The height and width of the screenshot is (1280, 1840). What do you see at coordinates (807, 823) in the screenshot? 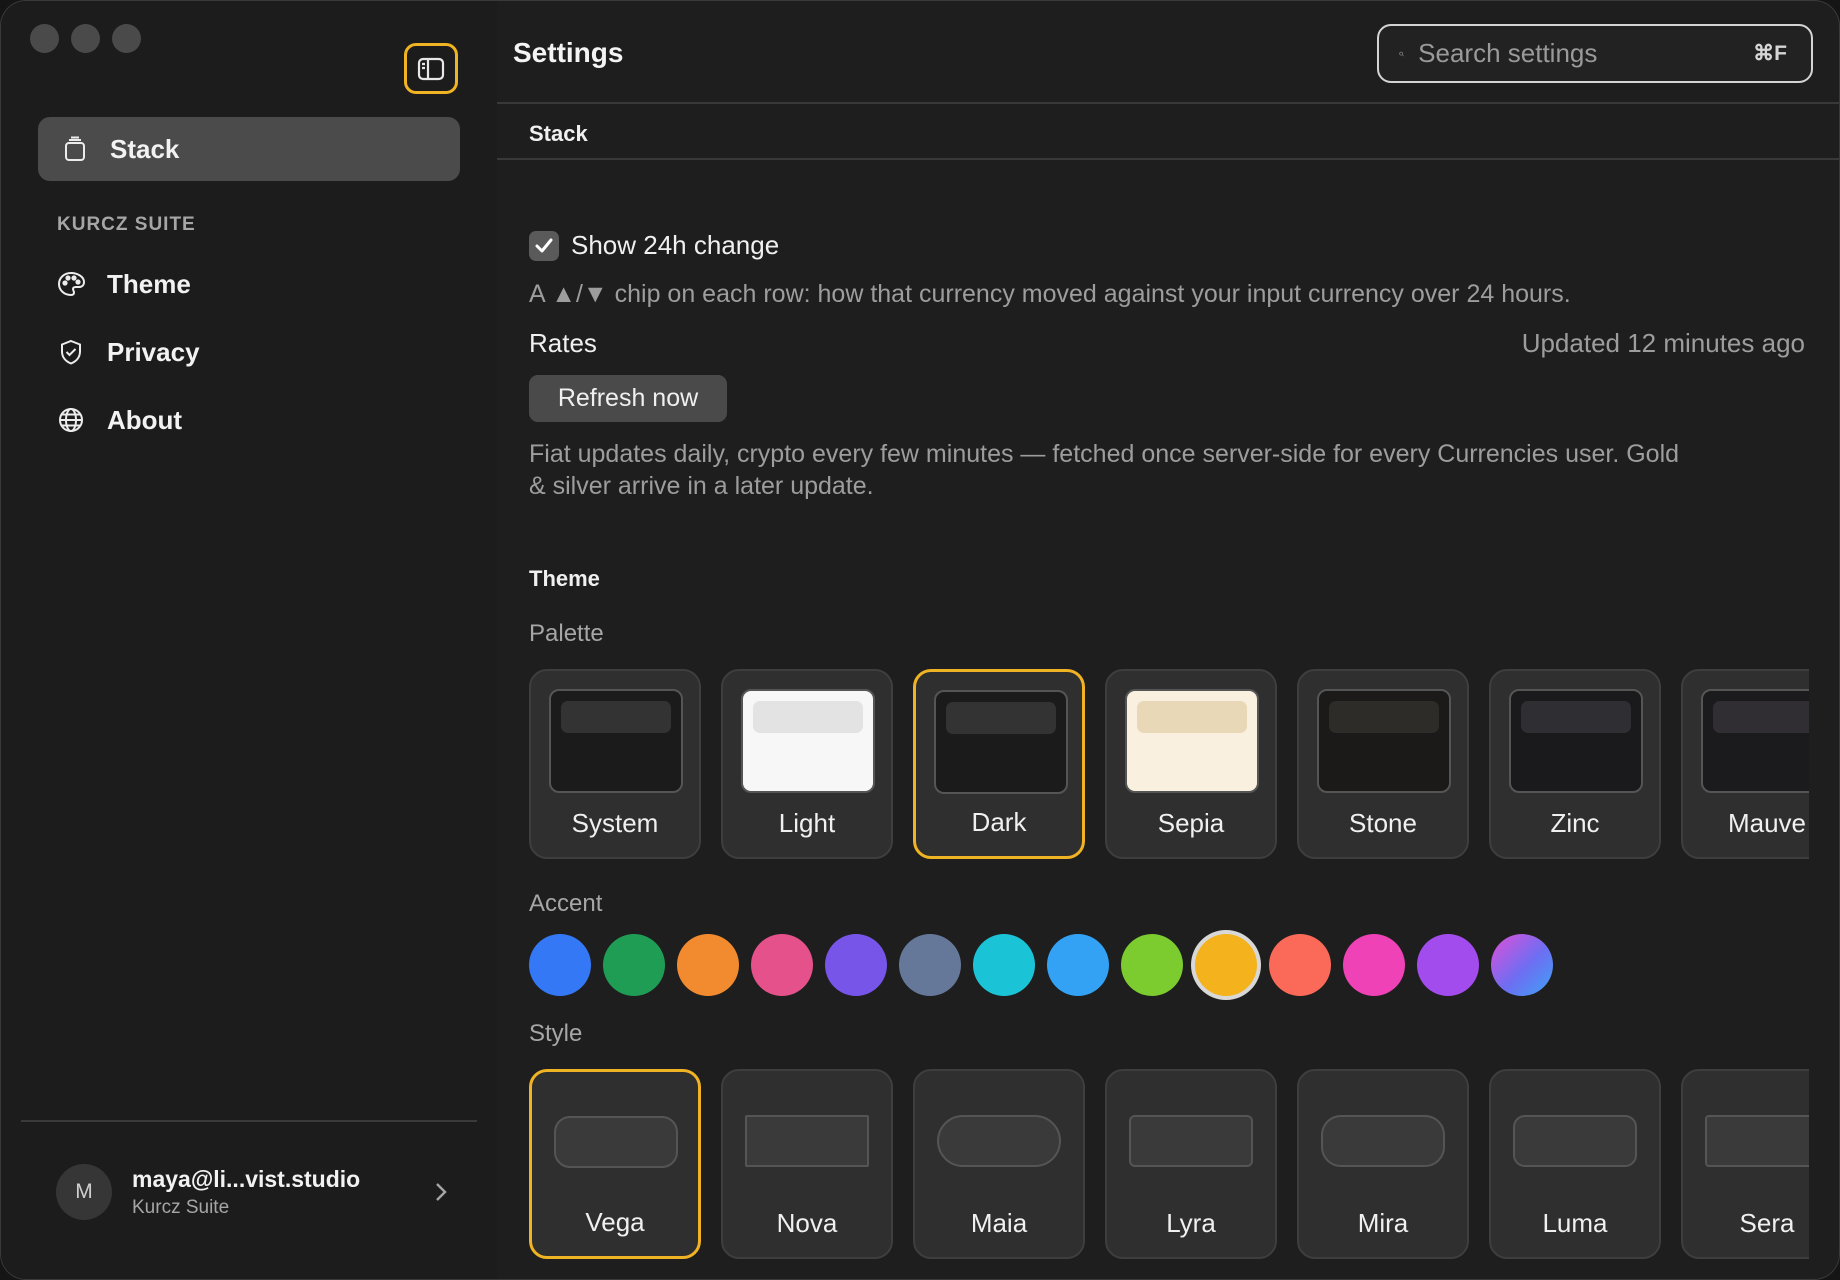
I see `palette-option-label: Light` at bounding box center [807, 823].